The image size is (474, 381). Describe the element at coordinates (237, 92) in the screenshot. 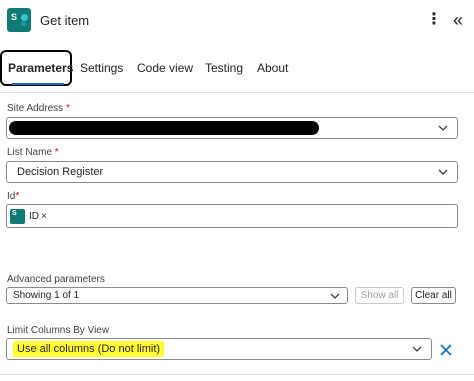

I see `tab-divider` at that location.